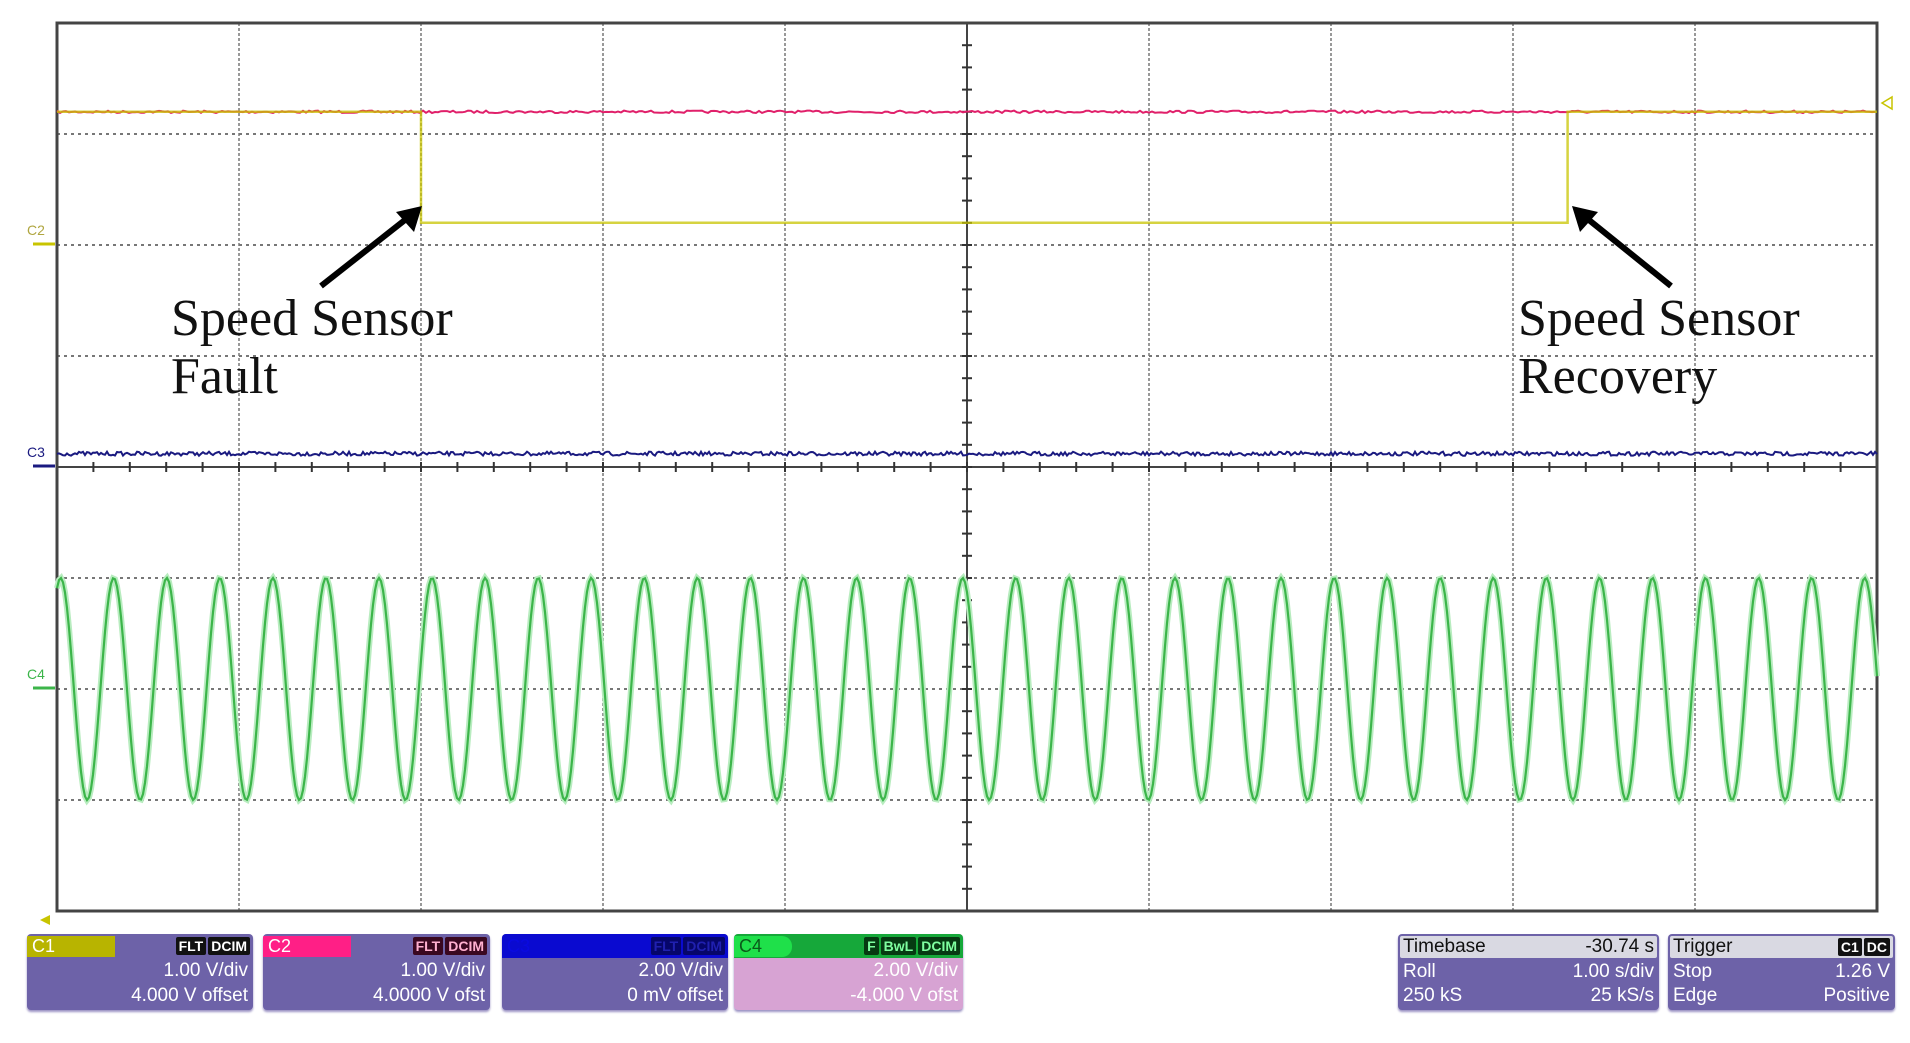  What do you see at coordinates (1585, 219) in the screenshot?
I see `recovery-arrowhead` at bounding box center [1585, 219].